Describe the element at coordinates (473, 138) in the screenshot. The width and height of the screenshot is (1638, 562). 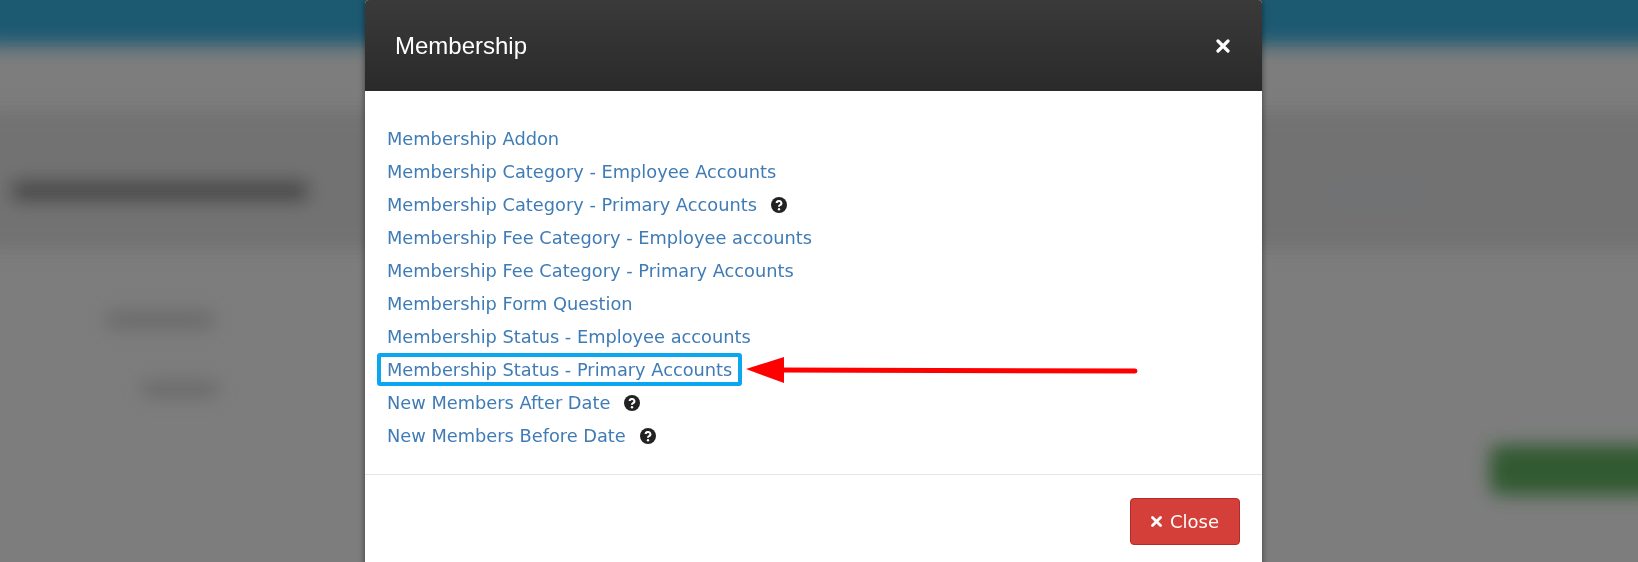
I see `report-link: Membership Addon` at that location.